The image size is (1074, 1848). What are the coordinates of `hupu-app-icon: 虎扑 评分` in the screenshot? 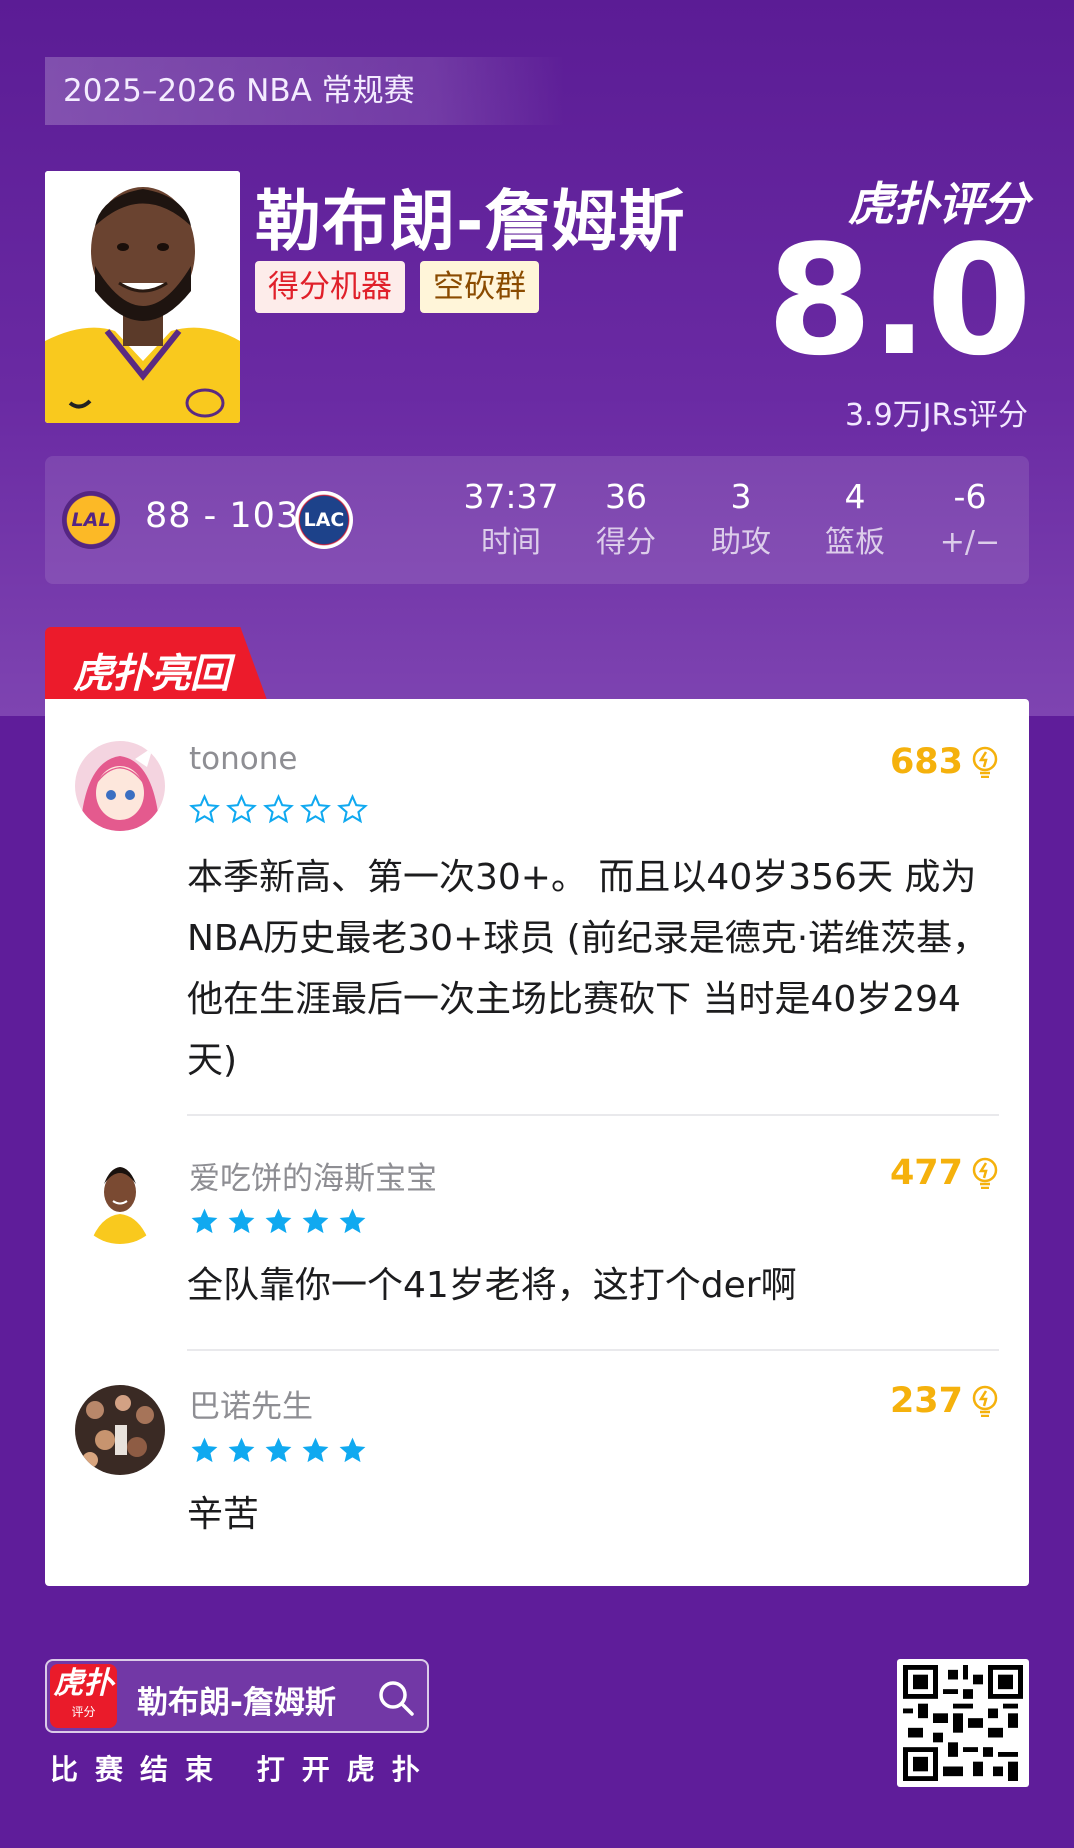 It's located at (83, 1696).